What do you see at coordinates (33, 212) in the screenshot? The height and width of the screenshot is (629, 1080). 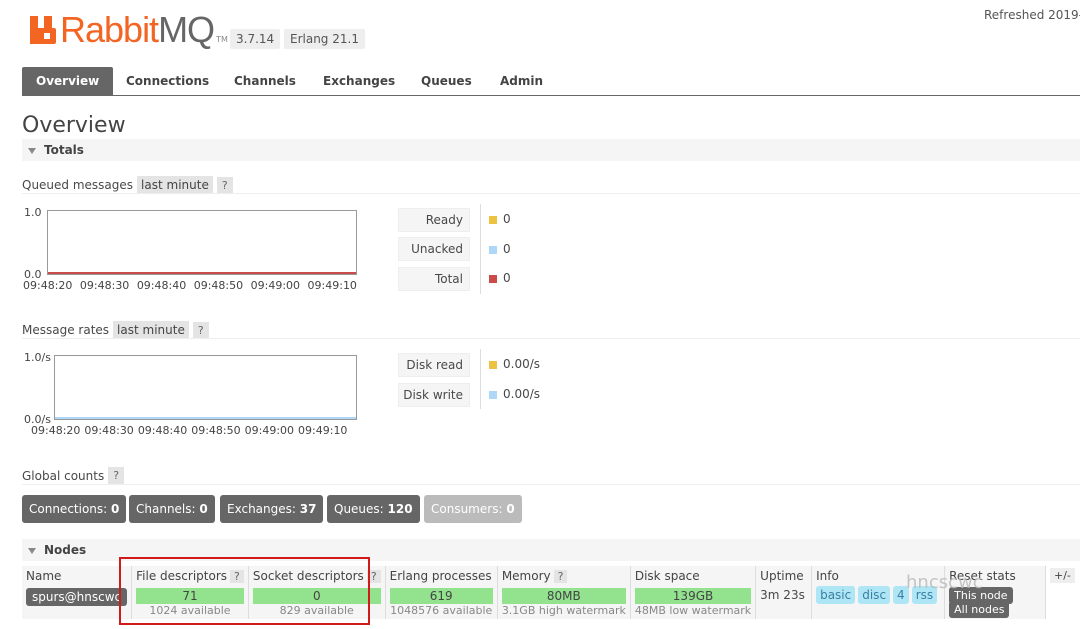 I see `queued-y-max: 1.0` at bounding box center [33, 212].